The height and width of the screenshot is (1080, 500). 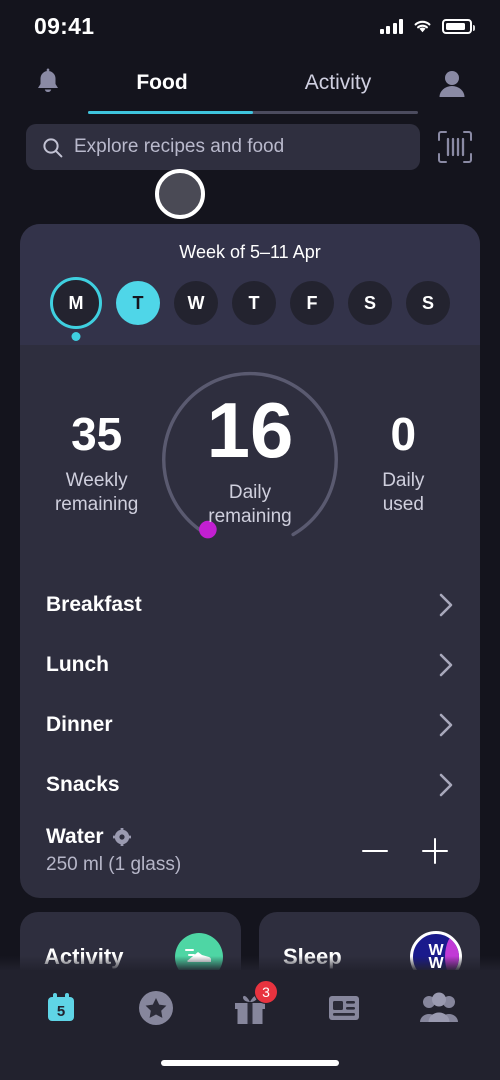 I want to click on day-label: M, so click(x=76, y=302).